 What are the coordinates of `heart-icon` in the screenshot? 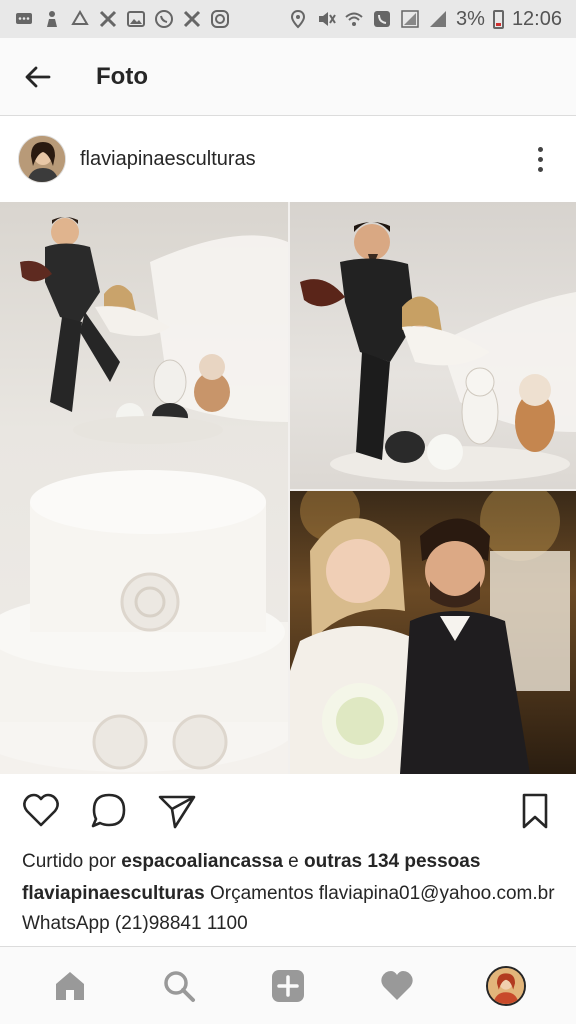 It's located at (41, 810).